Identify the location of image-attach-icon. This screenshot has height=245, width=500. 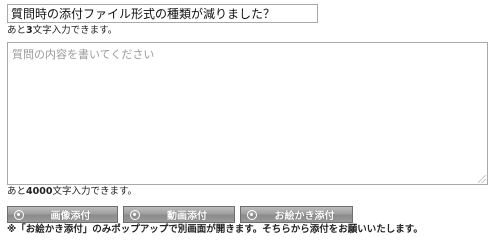
(19, 214).